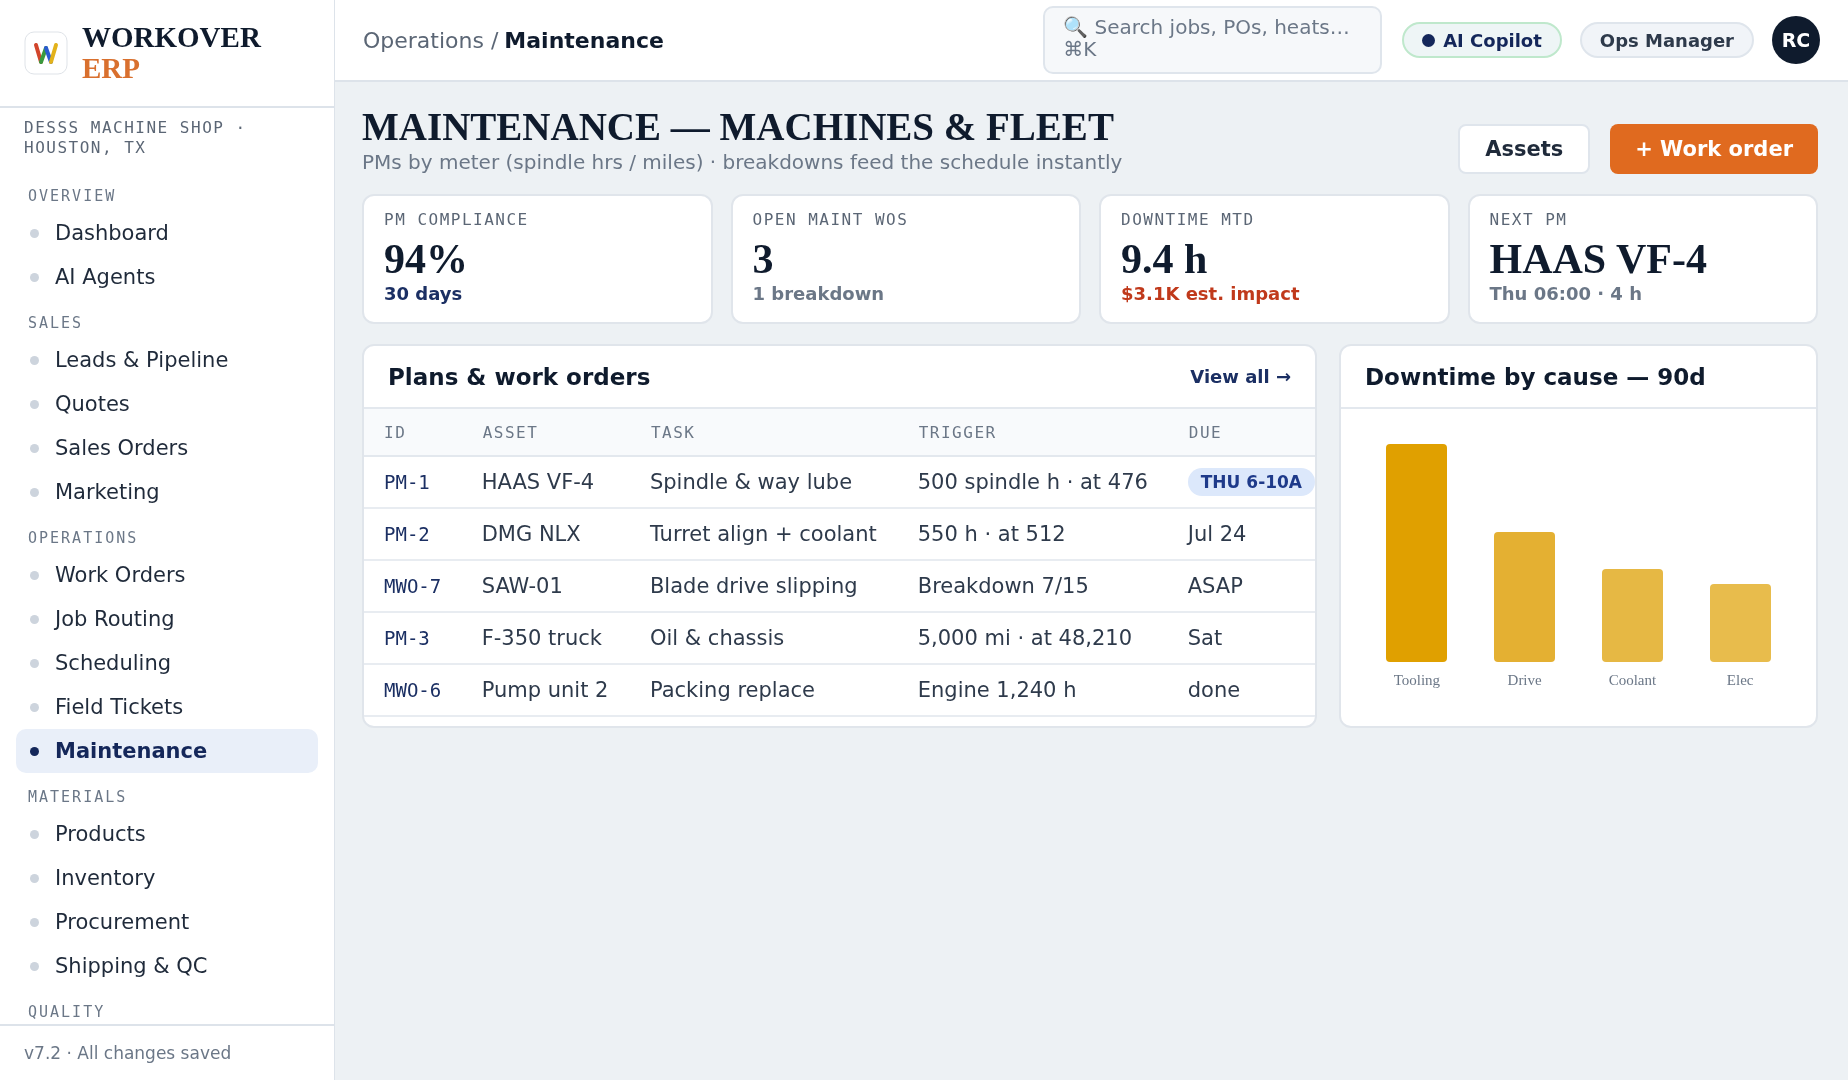 Image resolution: width=1848 pixels, height=1080 pixels. Describe the element at coordinates (171, 37) in the screenshot. I see `brand-name: WORKOVER` at that location.